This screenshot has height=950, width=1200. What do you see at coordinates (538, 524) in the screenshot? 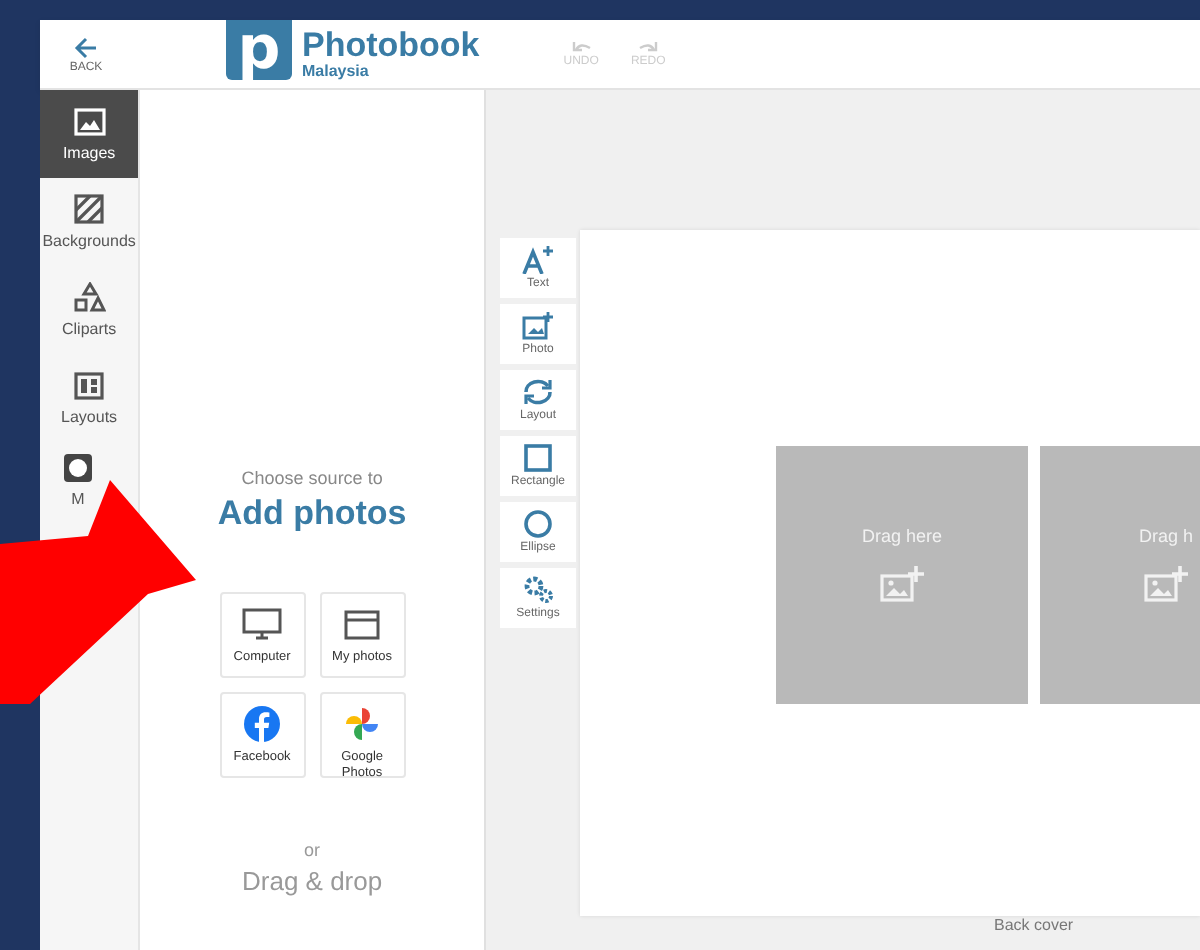
I see `ellipse-icon` at bounding box center [538, 524].